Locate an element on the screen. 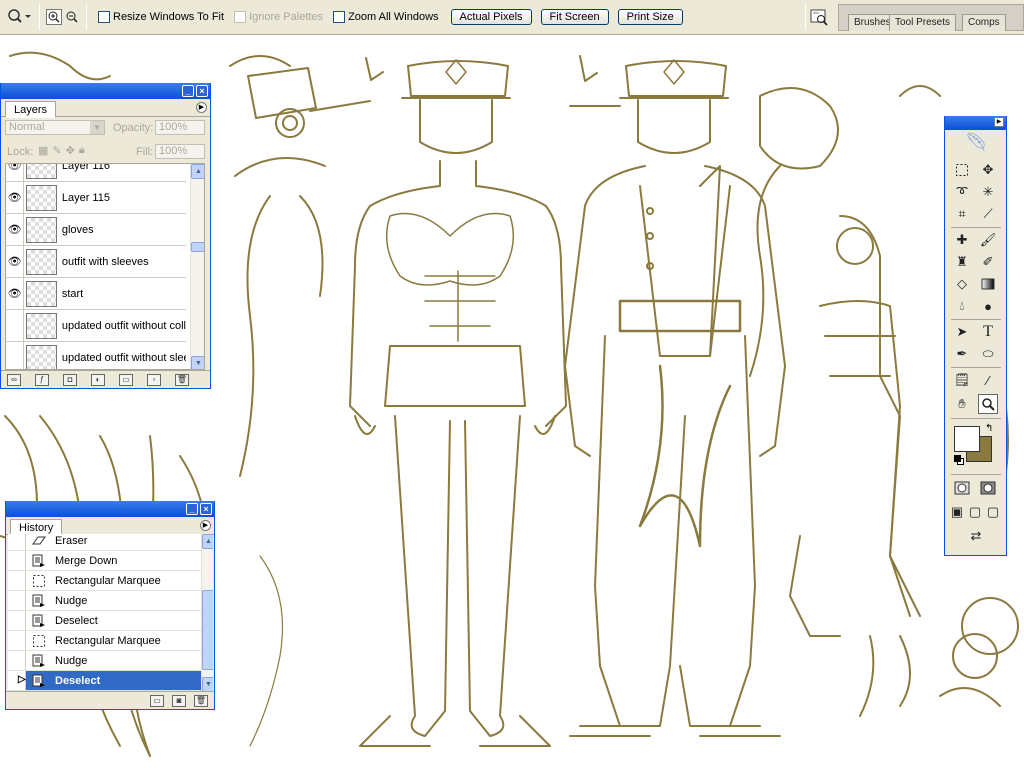 This screenshot has height=768, width=1024. minimize-icon: _ is located at coordinates (192, 509).